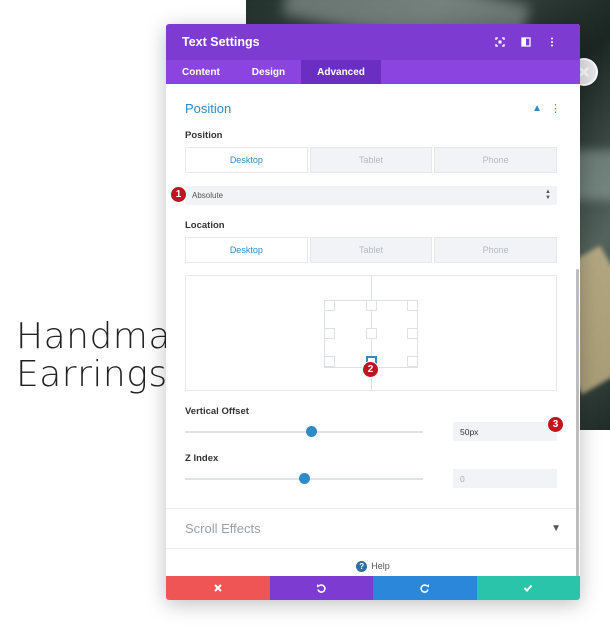  I want to click on tab-advanced: Advanced, so click(341, 72).